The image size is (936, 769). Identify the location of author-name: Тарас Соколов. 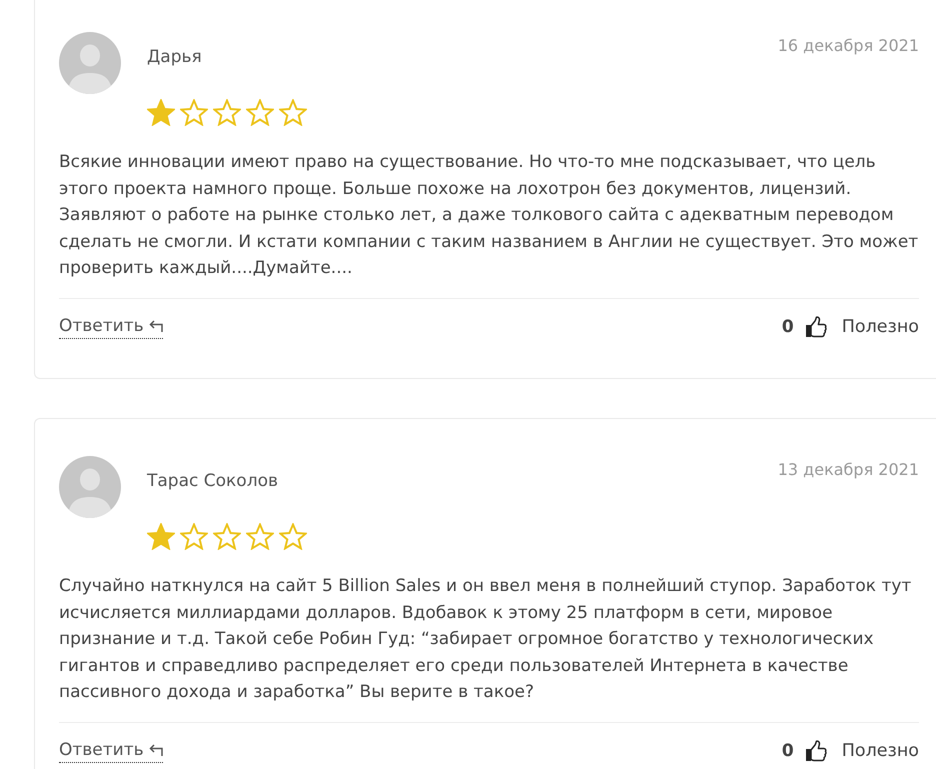
(212, 481).